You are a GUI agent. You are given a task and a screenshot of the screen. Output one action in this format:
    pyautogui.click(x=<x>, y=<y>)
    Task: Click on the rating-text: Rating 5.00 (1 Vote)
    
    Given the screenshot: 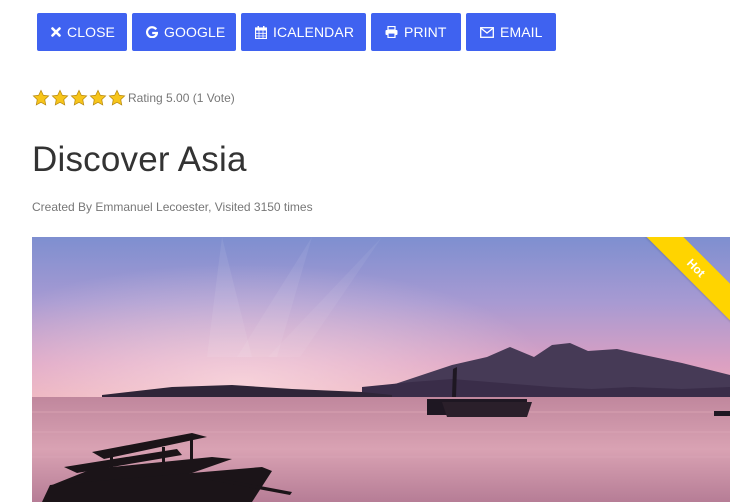 What is the action you would take?
    pyautogui.click(x=181, y=98)
    